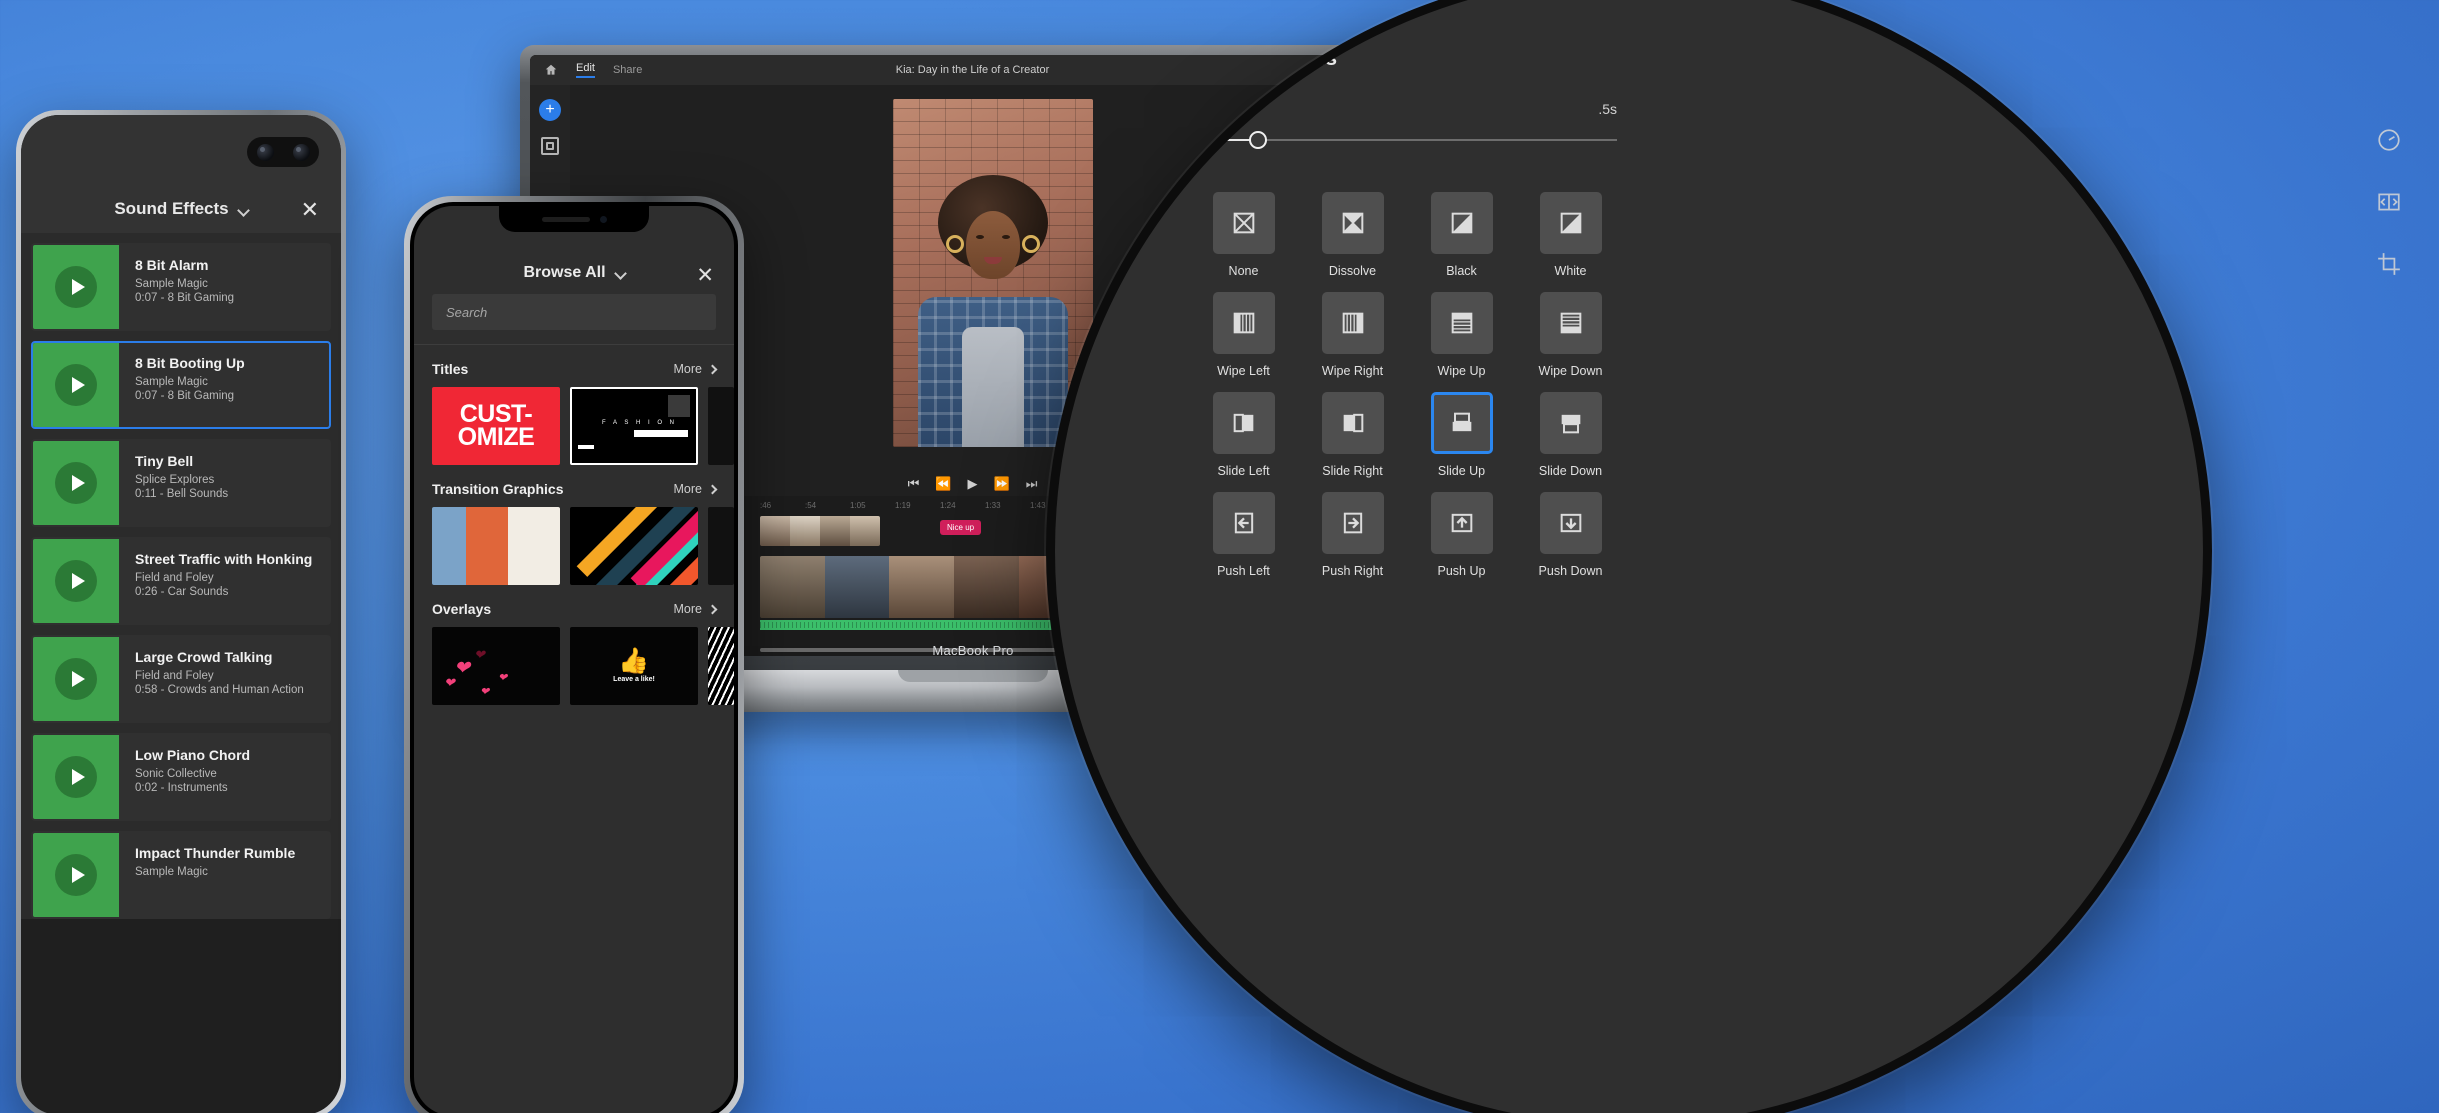 This screenshot has width=2439, height=1113. Describe the element at coordinates (1407, 140) in the screenshot. I see `duration-slider` at that location.